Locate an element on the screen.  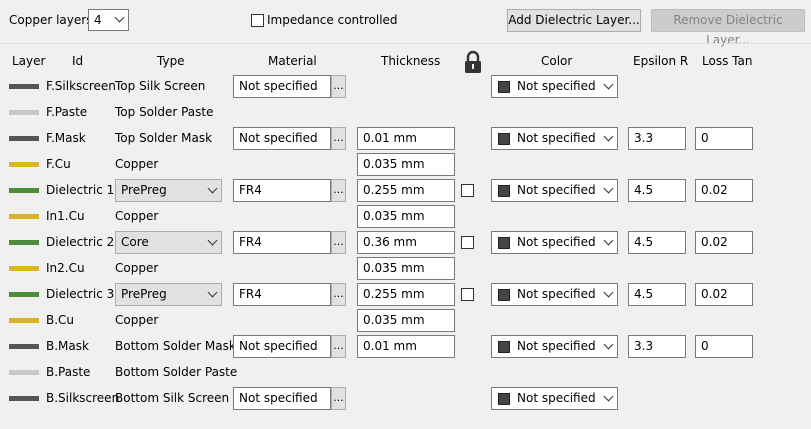
layer-id: F.Cu is located at coordinates (58, 164).